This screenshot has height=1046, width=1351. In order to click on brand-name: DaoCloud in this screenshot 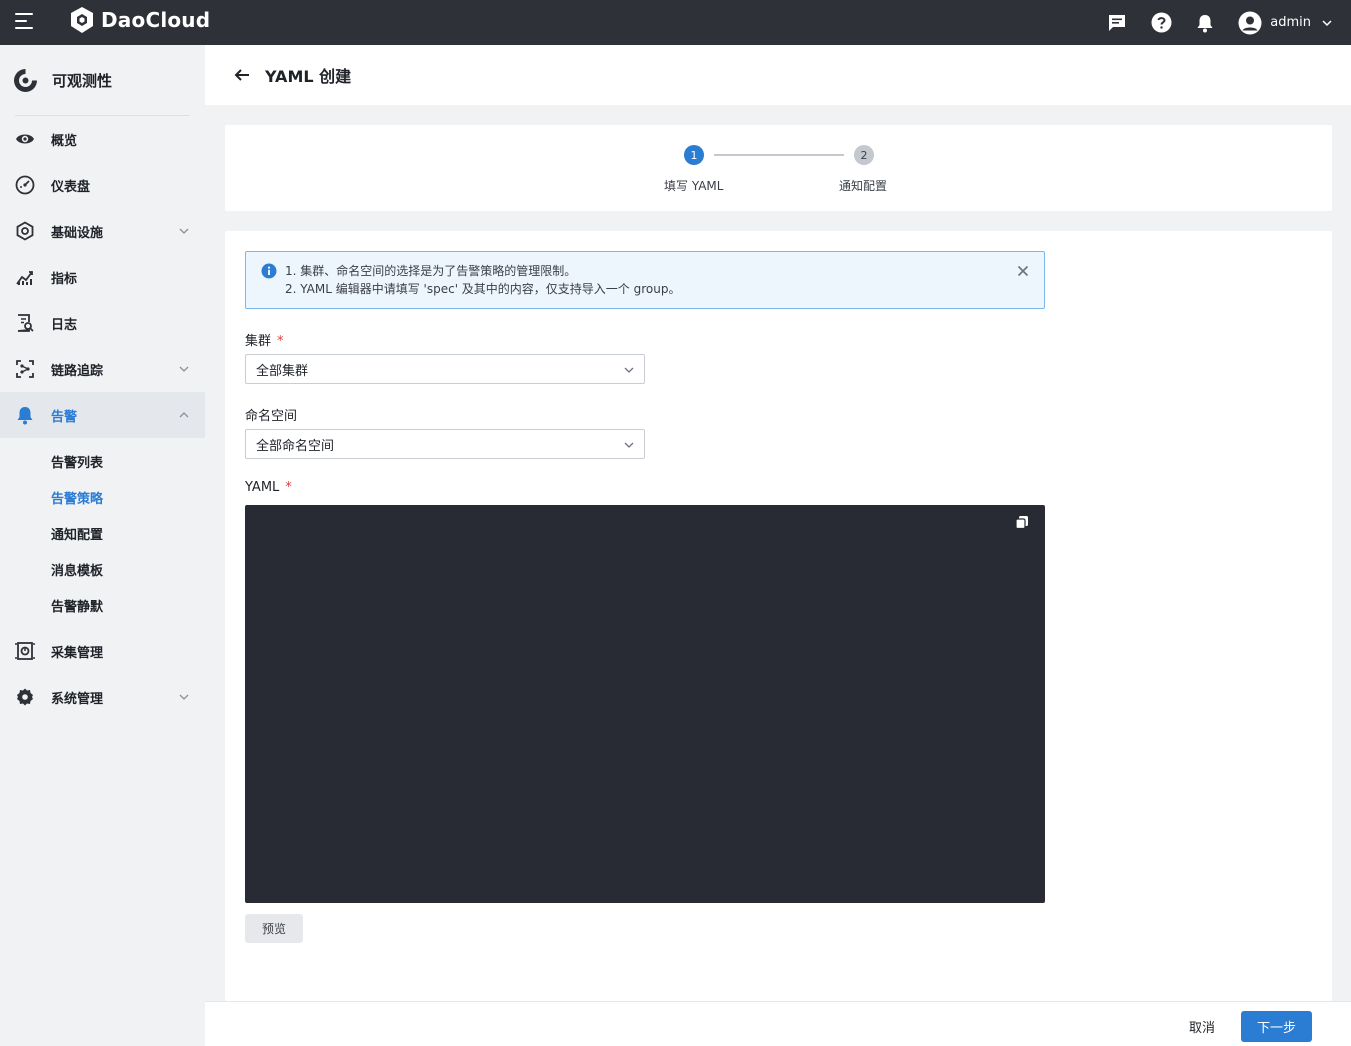, I will do `click(156, 20)`.